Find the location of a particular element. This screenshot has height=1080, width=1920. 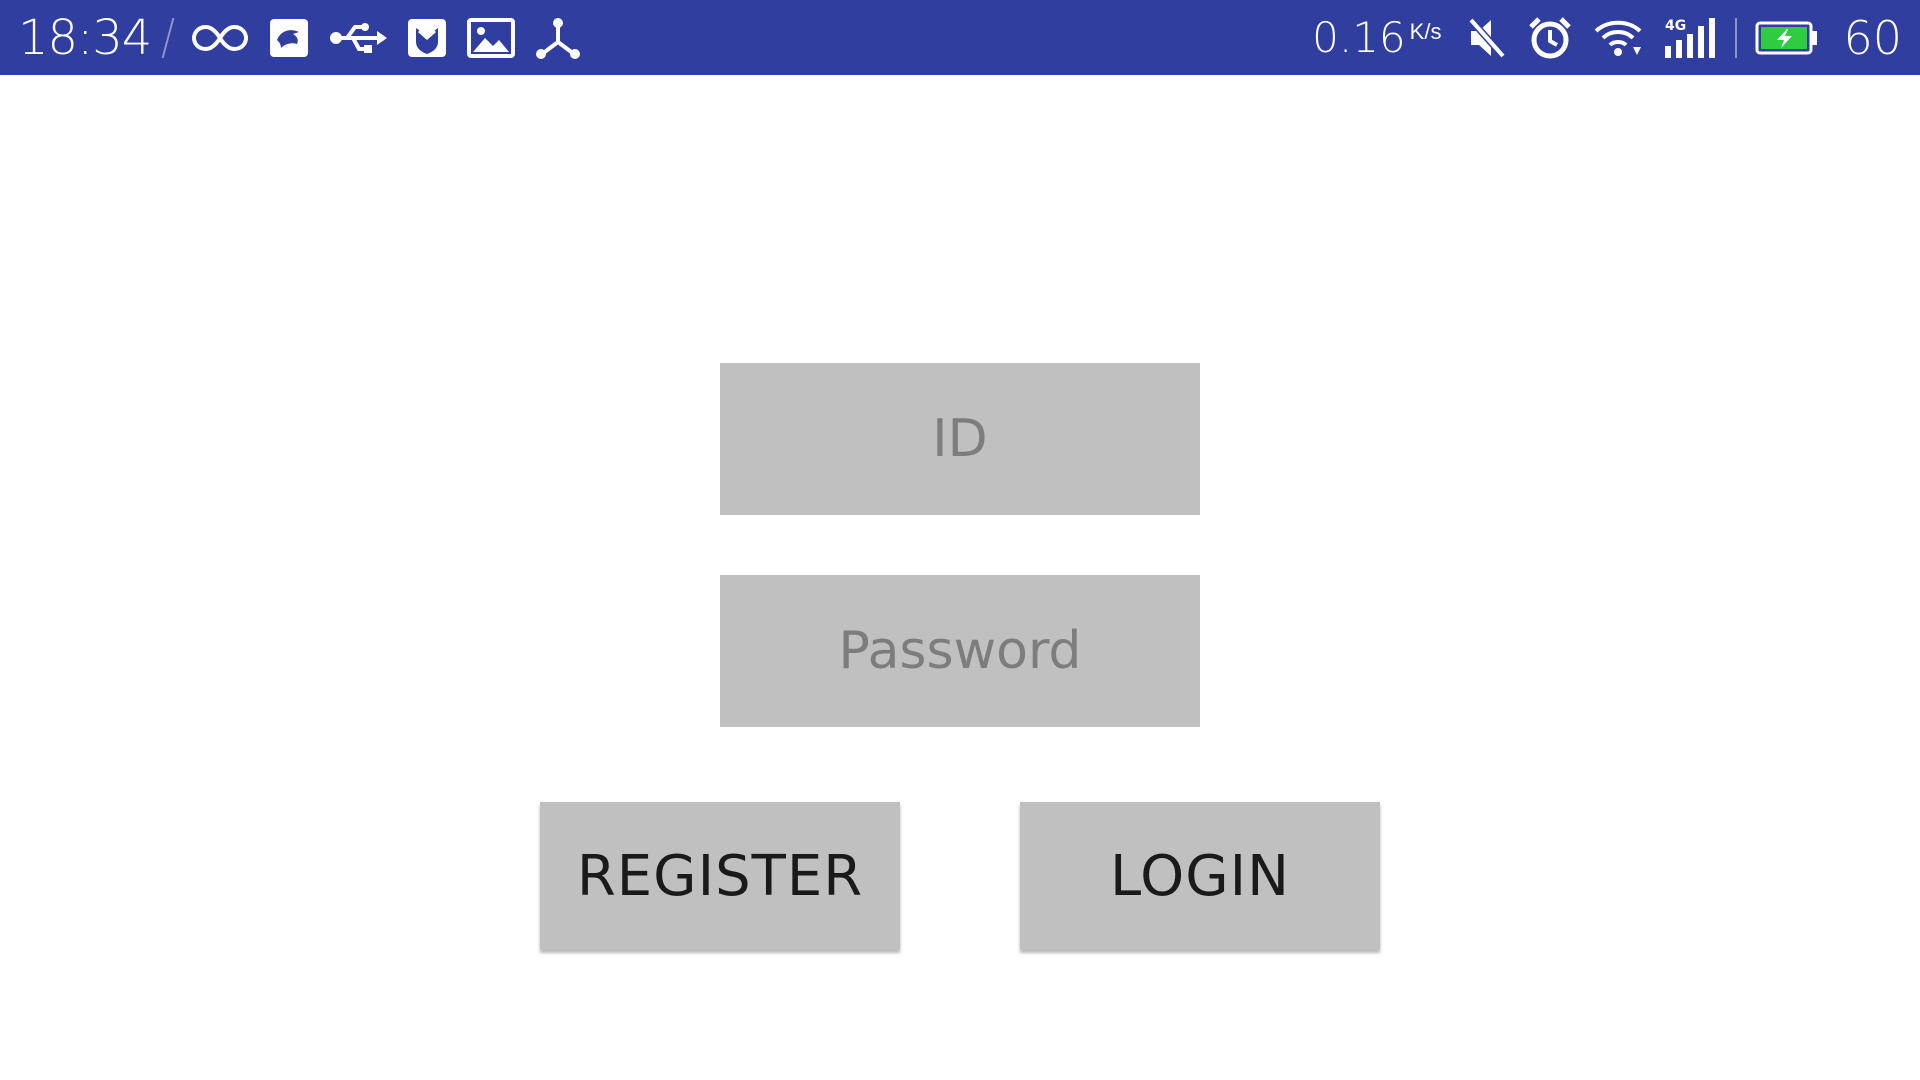

status-bar-right: 0.16 K/s 4G 60 is located at coordinates (1607, 37).